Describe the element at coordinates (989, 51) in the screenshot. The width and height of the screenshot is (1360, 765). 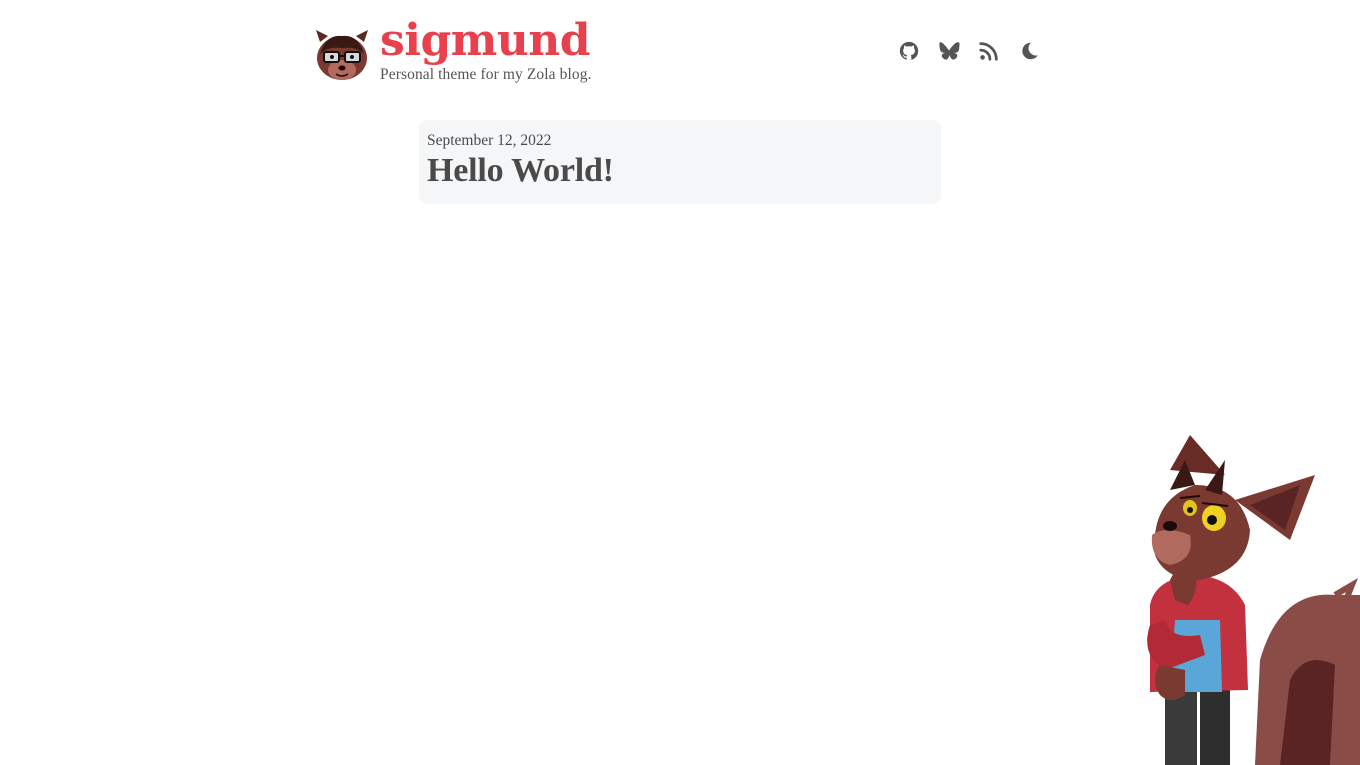
I see `rss-icon` at that location.